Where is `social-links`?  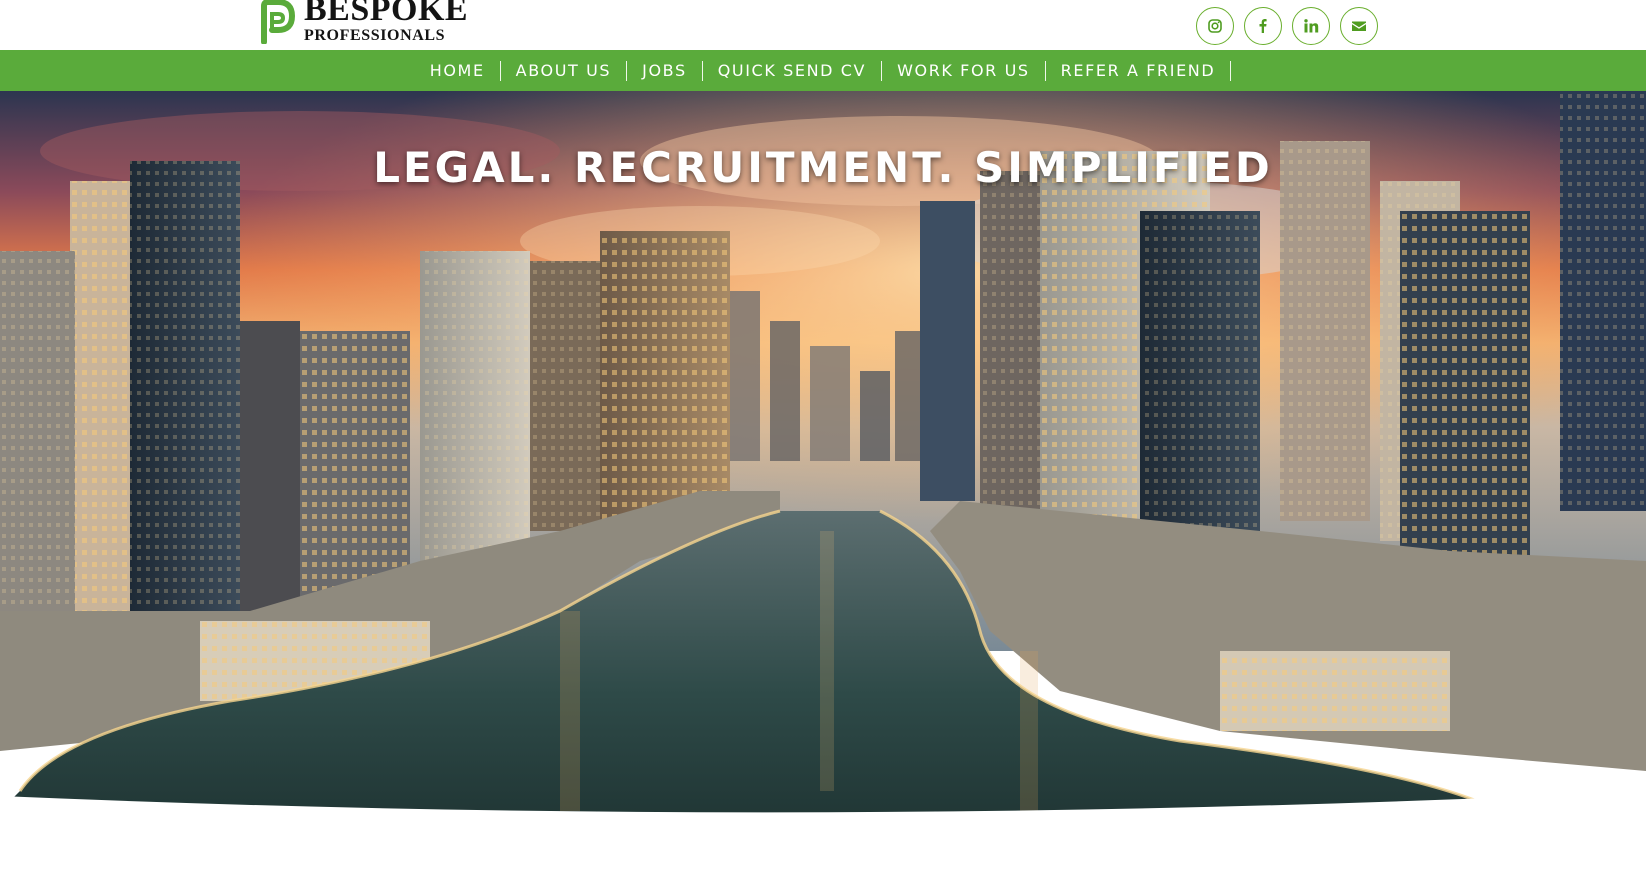 social-links is located at coordinates (1287, 26).